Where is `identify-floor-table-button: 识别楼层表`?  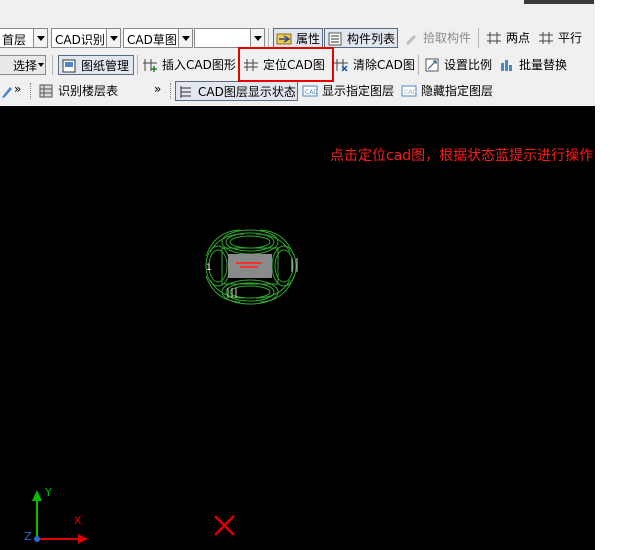 identify-floor-table-button: 识别楼层表 is located at coordinates (78, 91).